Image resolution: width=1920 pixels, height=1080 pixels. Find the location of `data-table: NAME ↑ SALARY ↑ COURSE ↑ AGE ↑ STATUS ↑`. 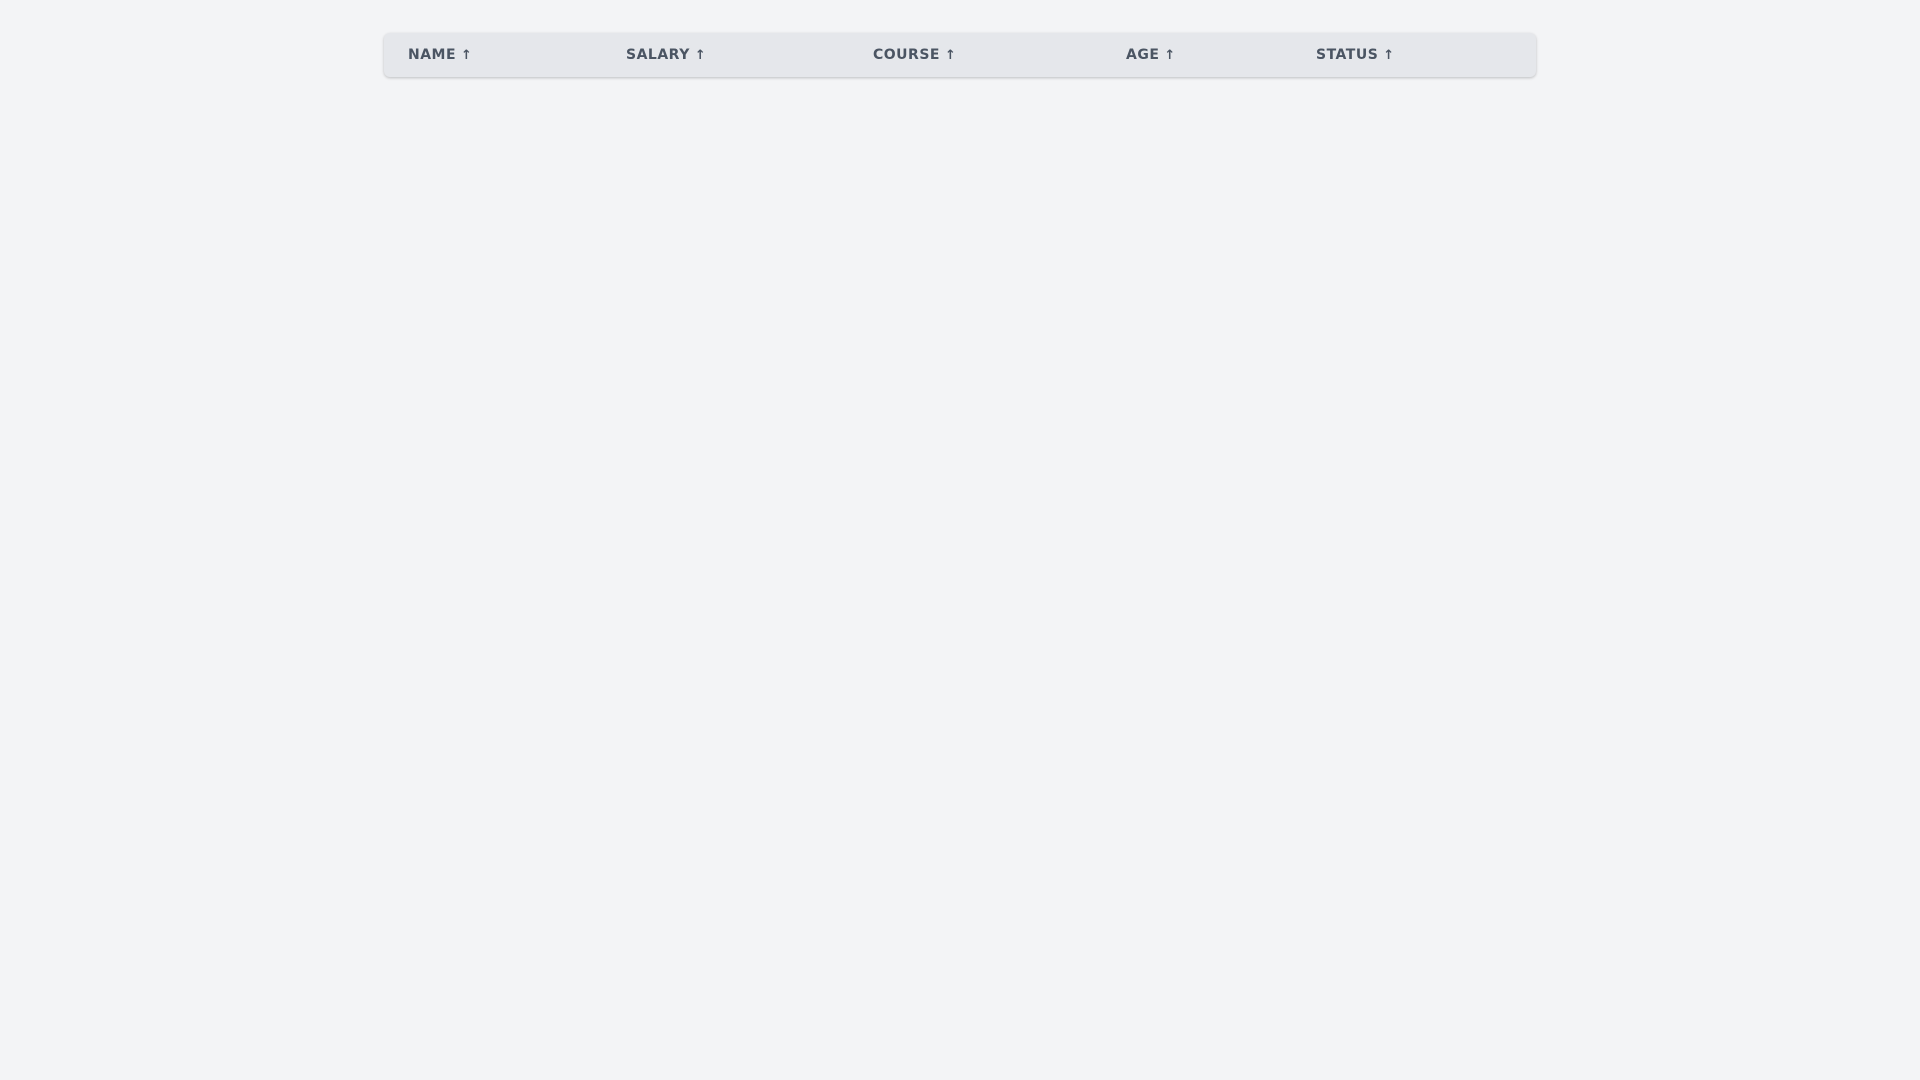

data-table: NAME ↑ SALARY ↑ COURSE ↑ AGE ↑ STATUS ↑ is located at coordinates (960, 55).